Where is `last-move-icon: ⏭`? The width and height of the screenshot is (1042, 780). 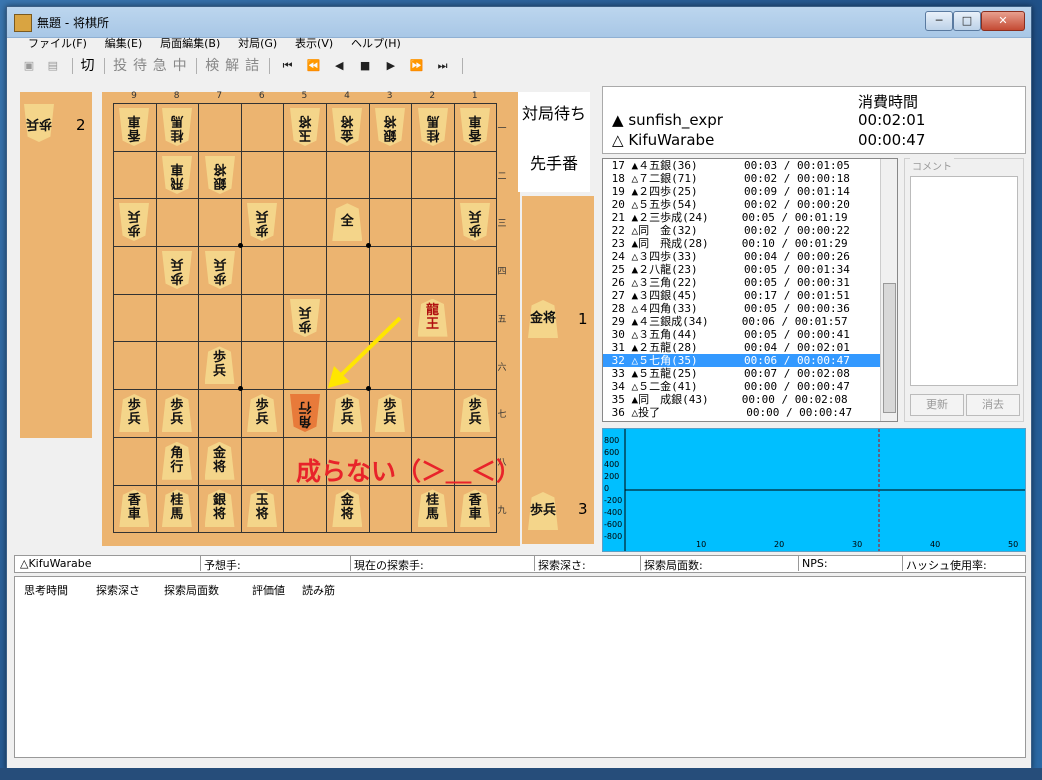
last-move-icon: ⏭ is located at coordinates (443, 66).